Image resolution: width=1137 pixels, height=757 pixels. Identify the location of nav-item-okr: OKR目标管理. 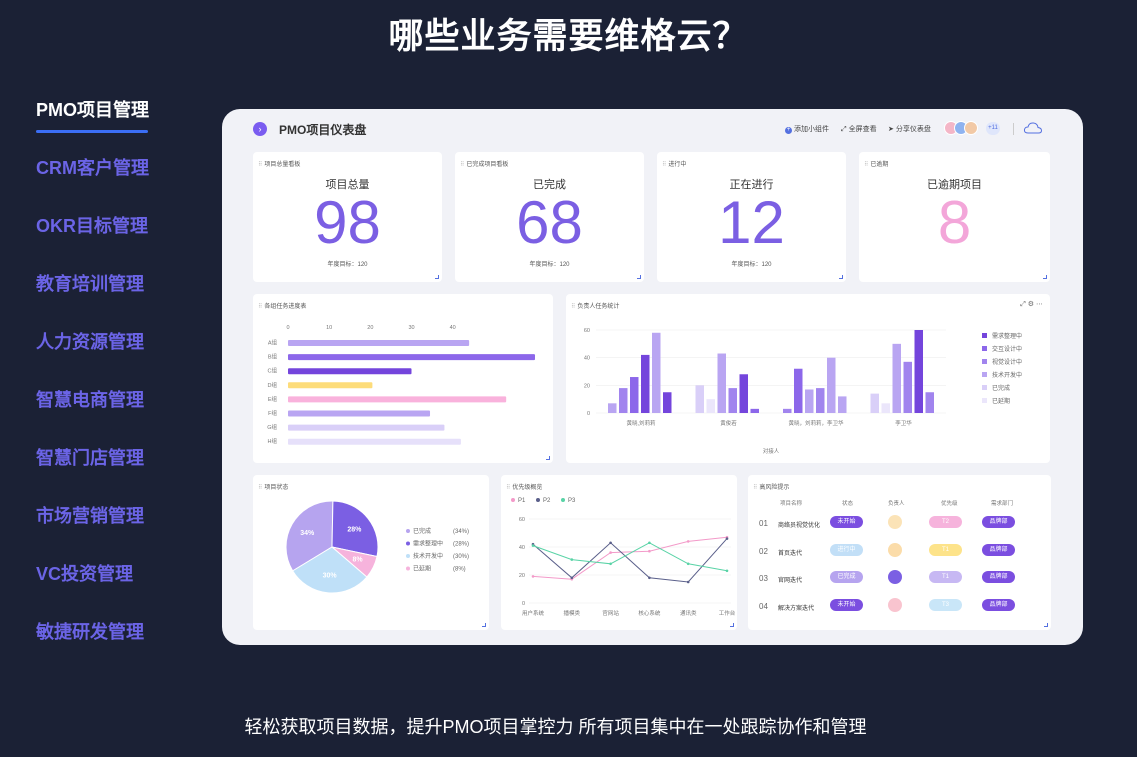
(111, 238).